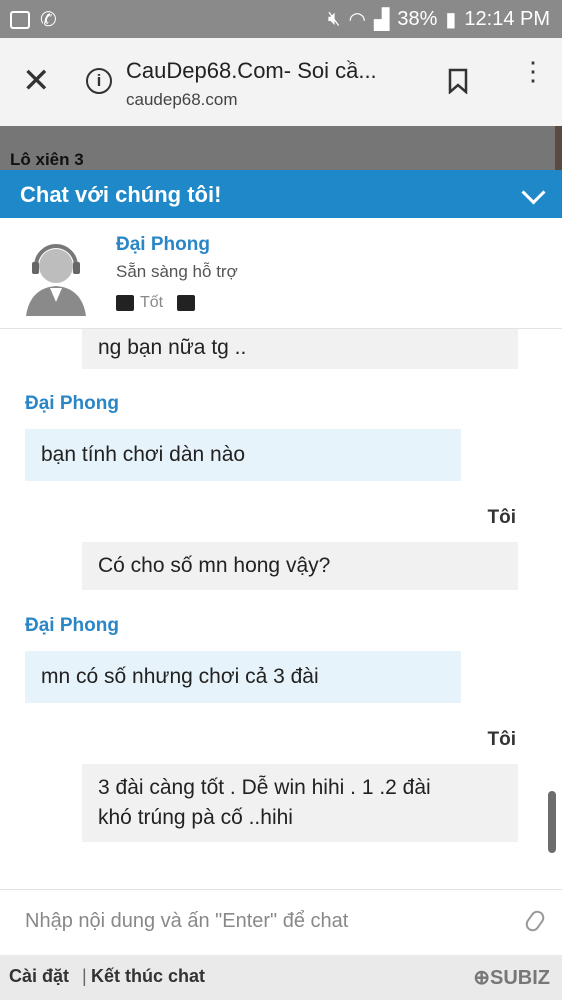 This screenshot has height=1000, width=562. I want to click on message-line: ng bạn nữa tg .., so click(172, 347).